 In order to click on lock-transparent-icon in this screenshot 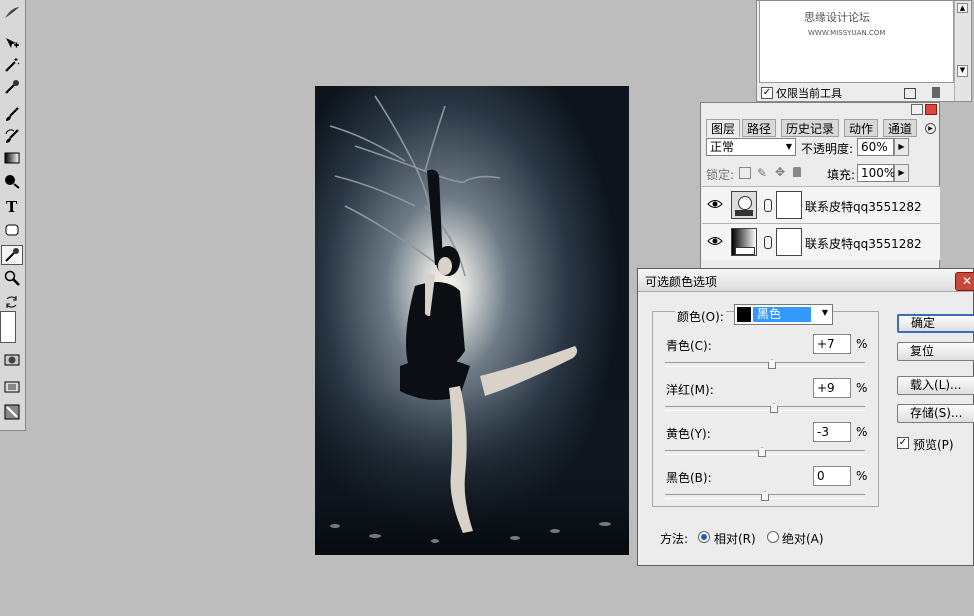, I will do `click(745, 173)`.